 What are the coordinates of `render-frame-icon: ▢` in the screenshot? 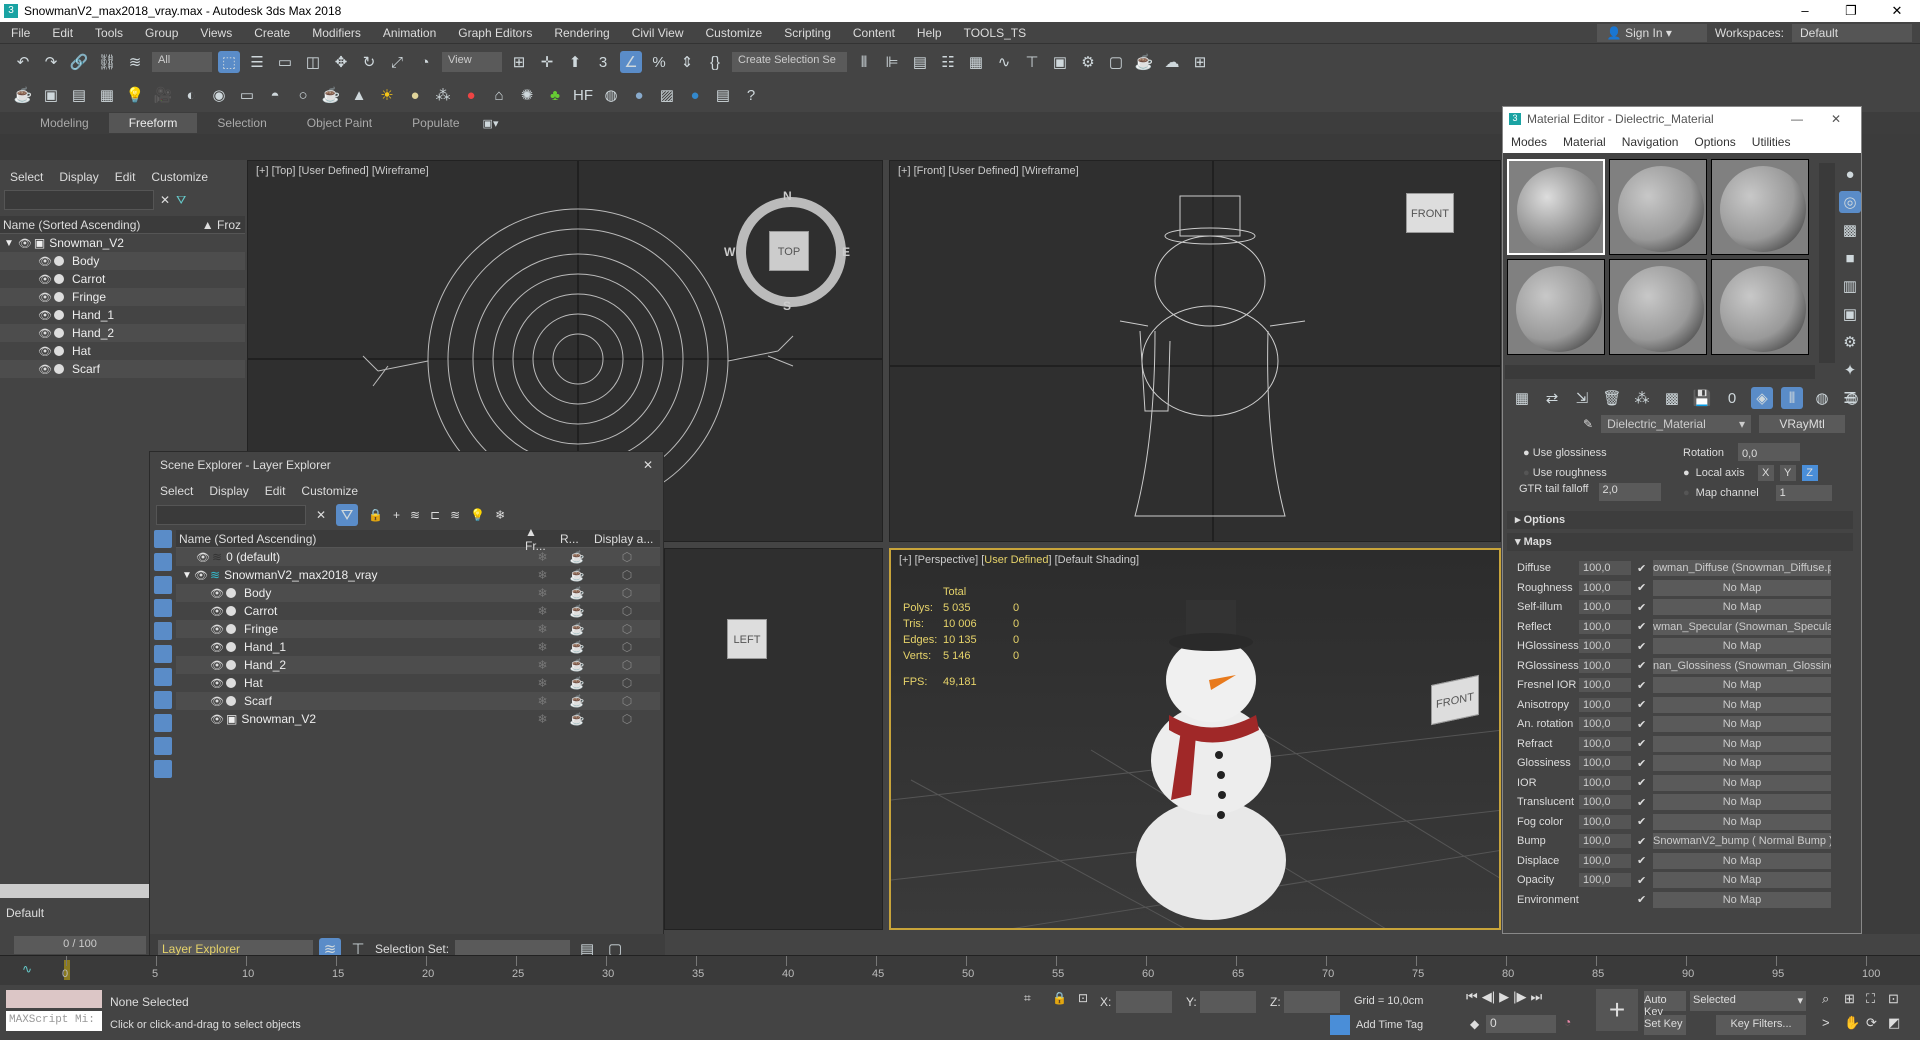 It's located at (1116, 62).